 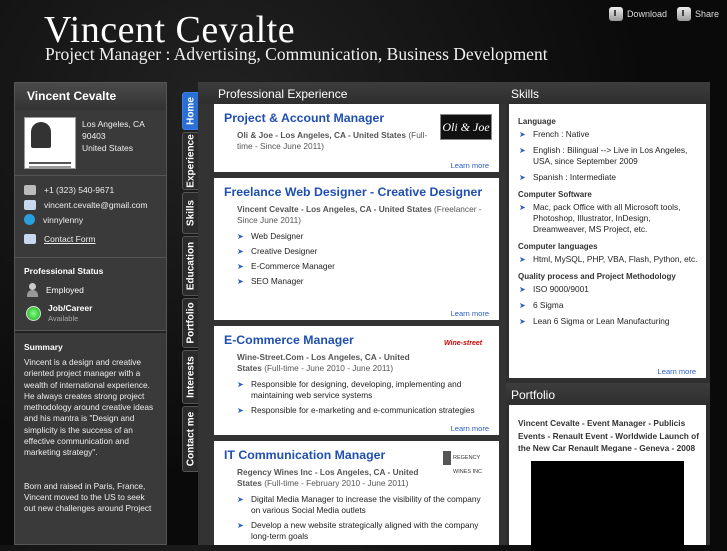 What do you see at coordinates (64, 271) in the screenshot?
I see `status-heading: Professional Status` at bounding box center [64, 271].